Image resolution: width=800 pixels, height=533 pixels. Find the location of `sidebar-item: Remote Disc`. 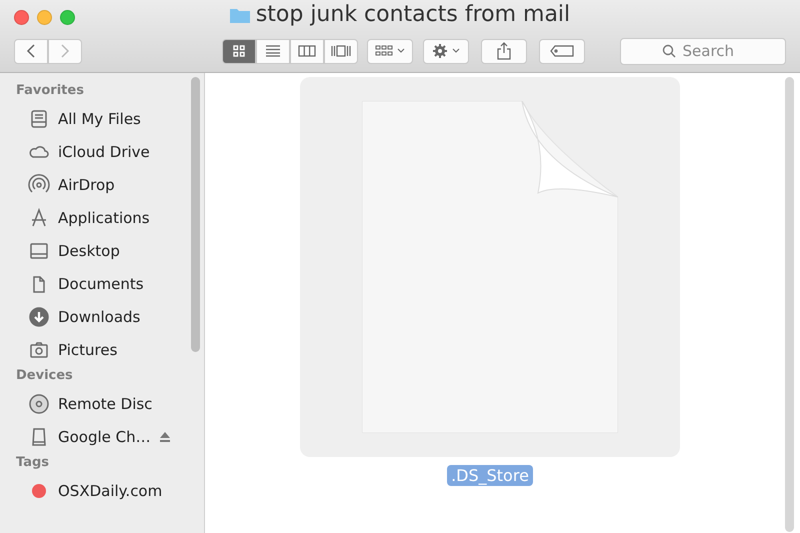

sidebar-item: Remote Disc is located at coordinates (105, 403).